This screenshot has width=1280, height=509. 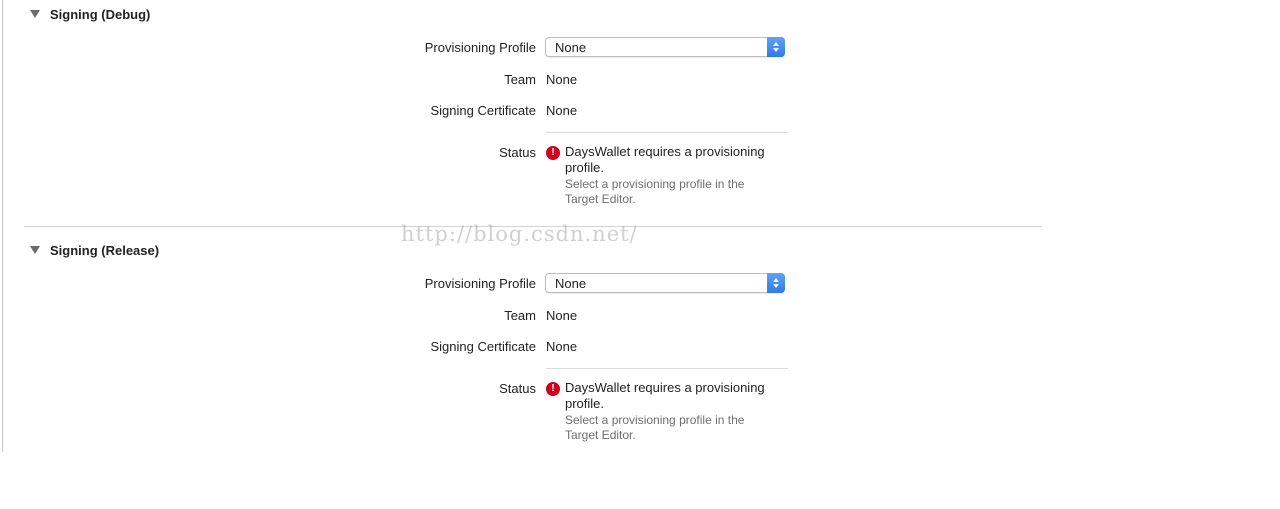 What do you see at coordinates (100, 14) in the screenshot?
I see `section-title: Signing (Debug)` at bounding box center [100, 14].